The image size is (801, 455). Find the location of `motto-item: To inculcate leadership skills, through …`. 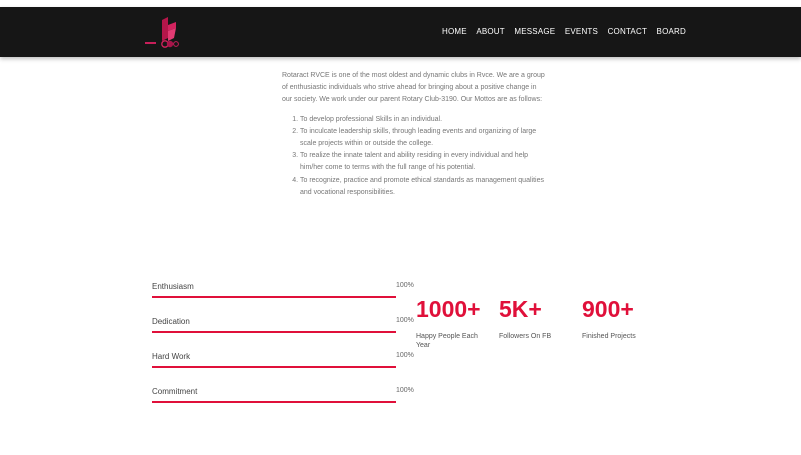

motto-item: To inculcate leadership skills, through … is located at coordinates (423, 138).